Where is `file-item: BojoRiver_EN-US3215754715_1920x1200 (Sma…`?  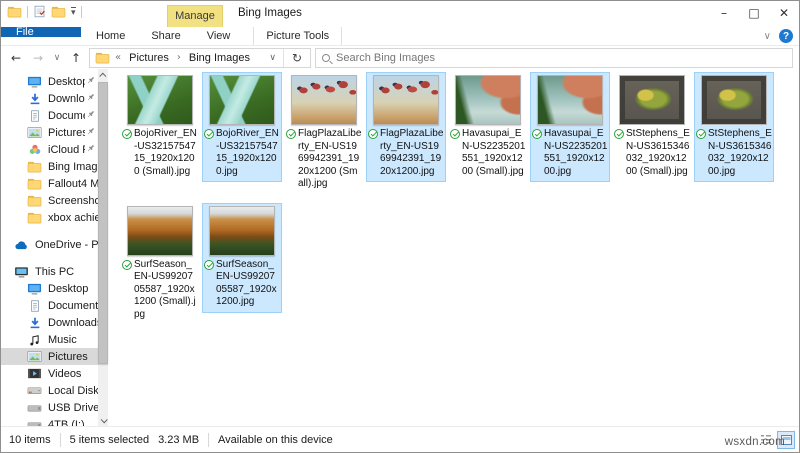 file-item: BojoRiver_EN-US3215754715_1920x1200 (Sma… is located at coordinates (160, 127).